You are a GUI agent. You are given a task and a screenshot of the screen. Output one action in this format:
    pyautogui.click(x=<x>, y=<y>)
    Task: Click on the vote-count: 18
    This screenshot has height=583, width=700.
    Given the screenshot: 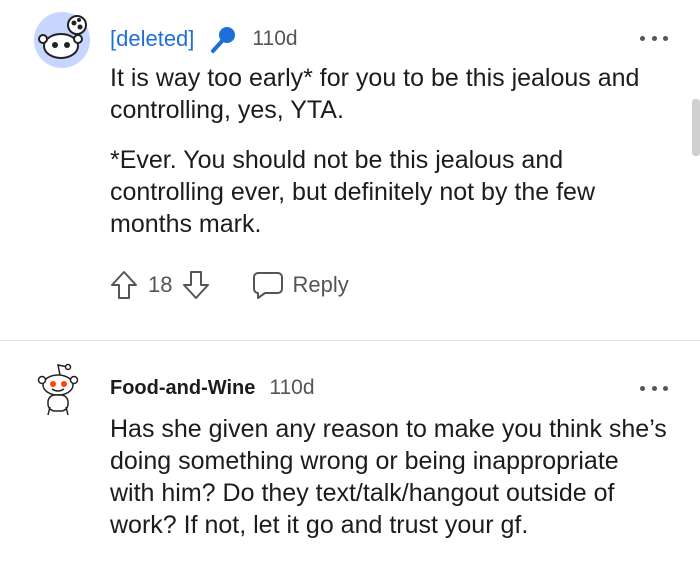 What is the action you would take?
    pyautogui.click(x=160, y=284)
    